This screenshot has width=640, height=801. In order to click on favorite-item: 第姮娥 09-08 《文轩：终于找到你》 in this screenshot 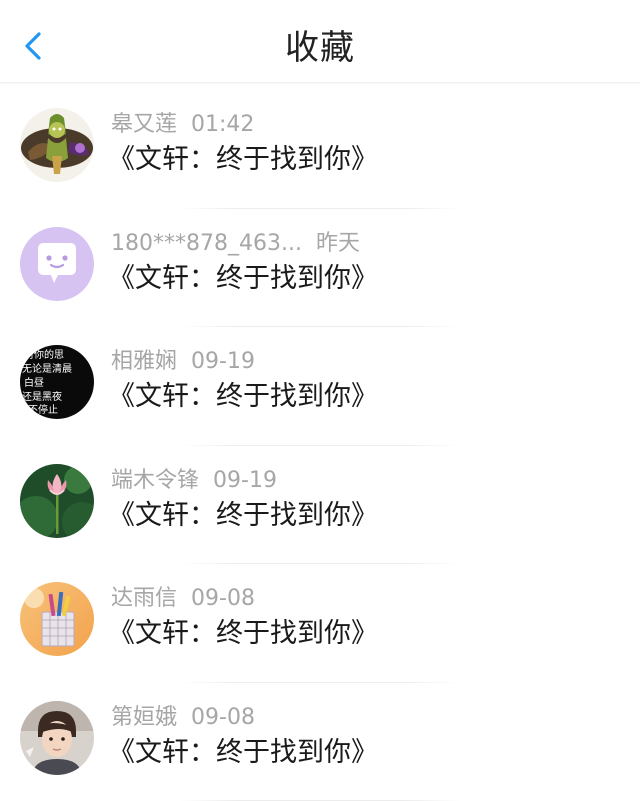, I will do `click(320, 742)`.